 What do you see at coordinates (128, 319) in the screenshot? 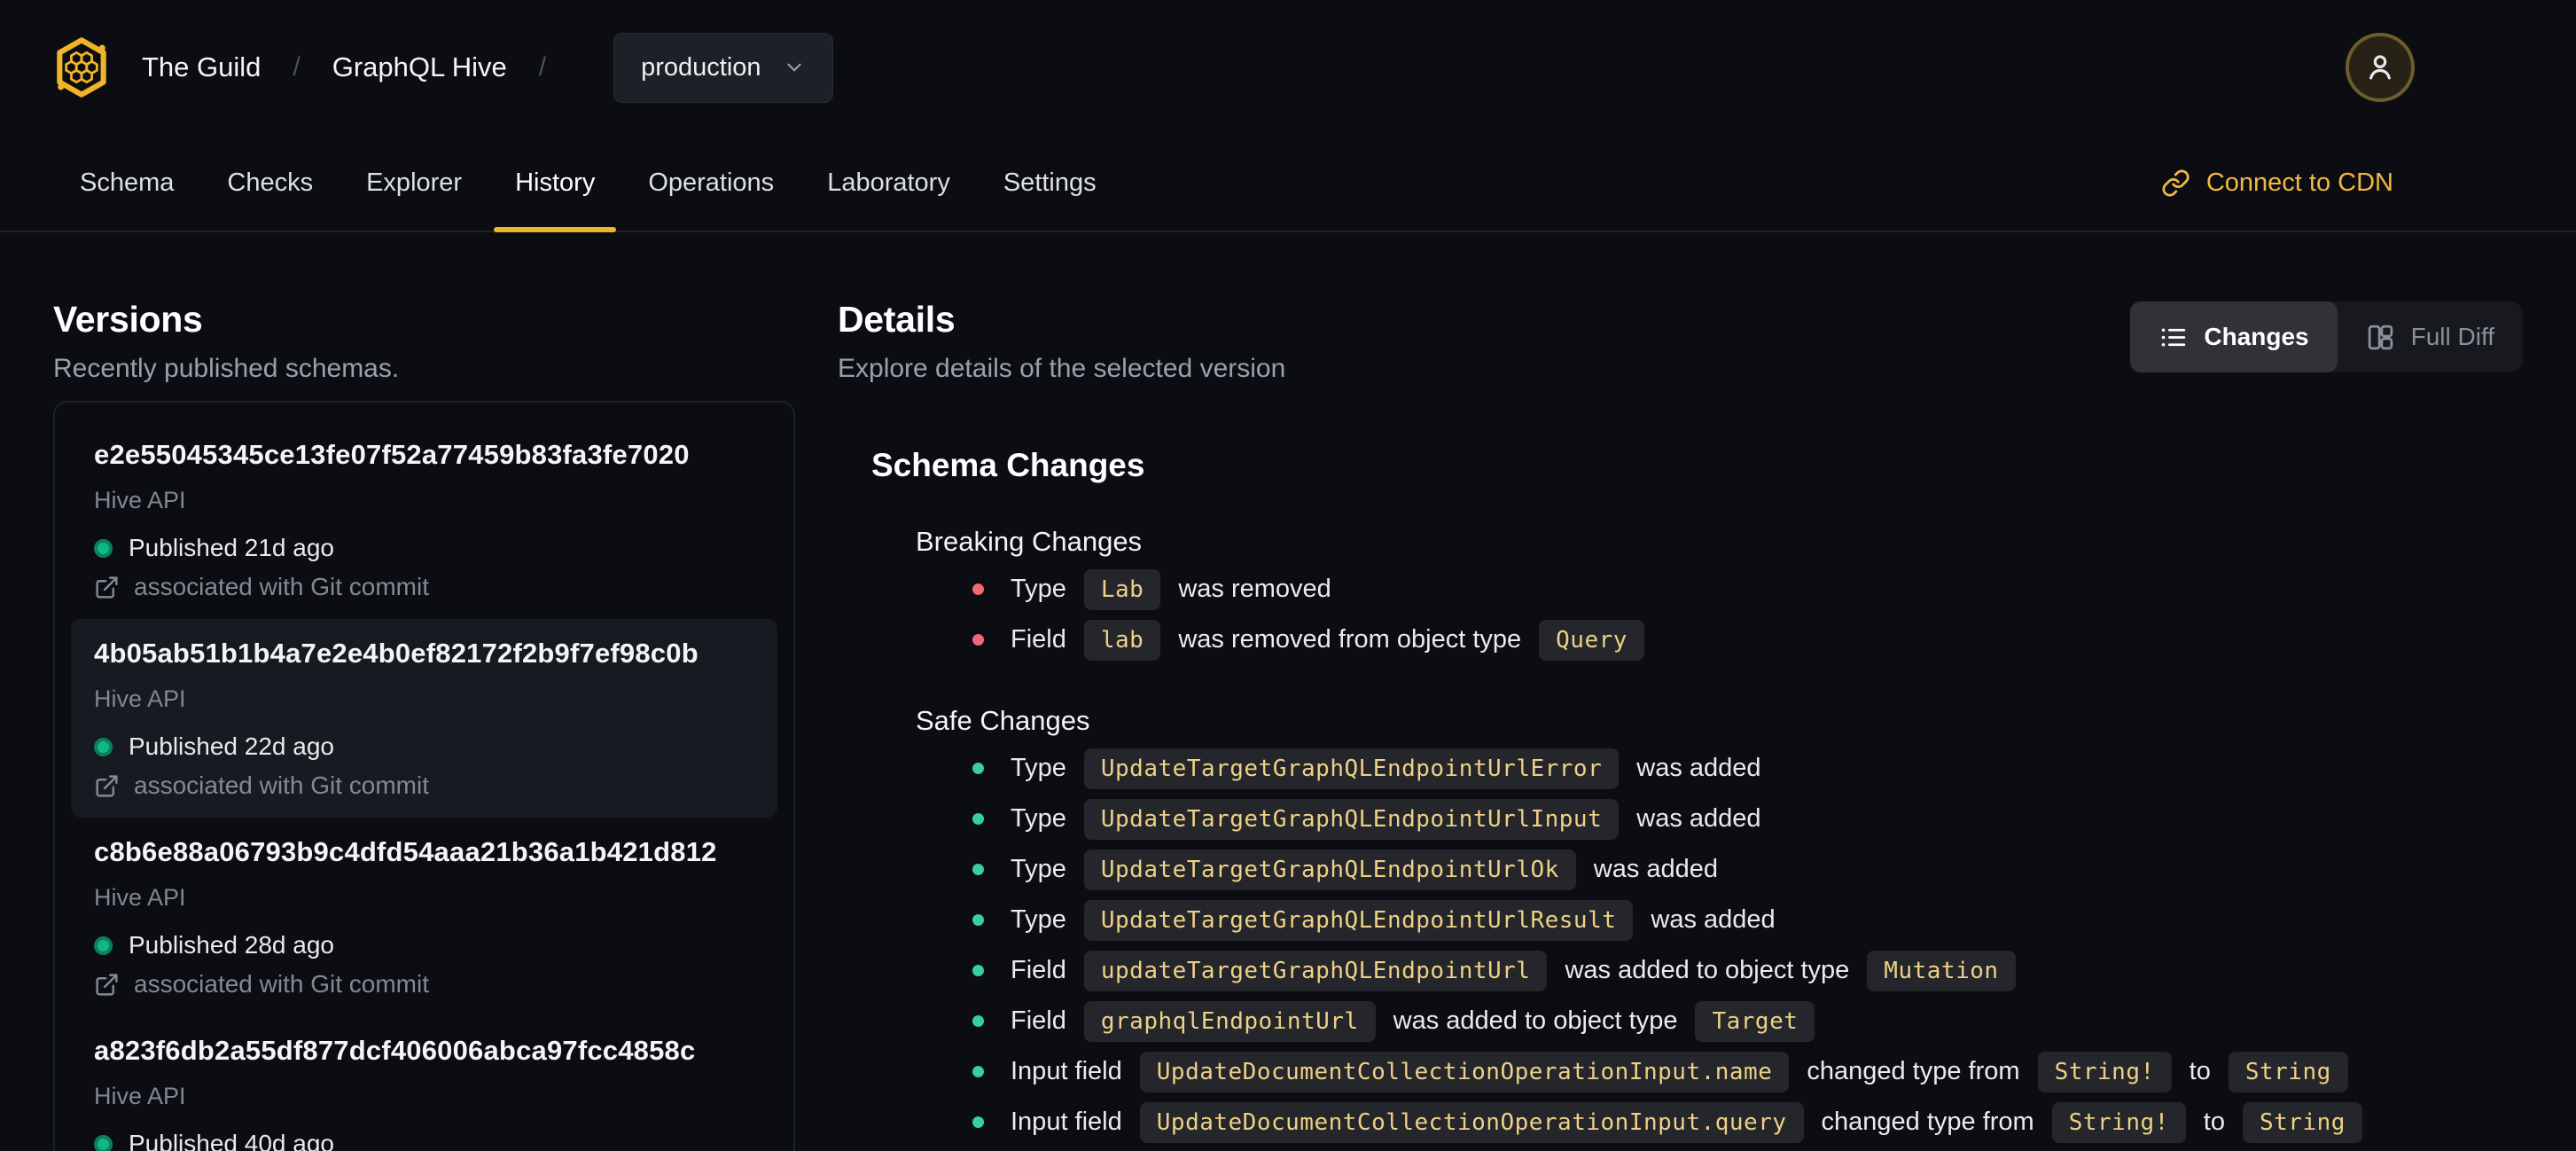
I see `versions-title: Versions` at bounding box center [128, 319].